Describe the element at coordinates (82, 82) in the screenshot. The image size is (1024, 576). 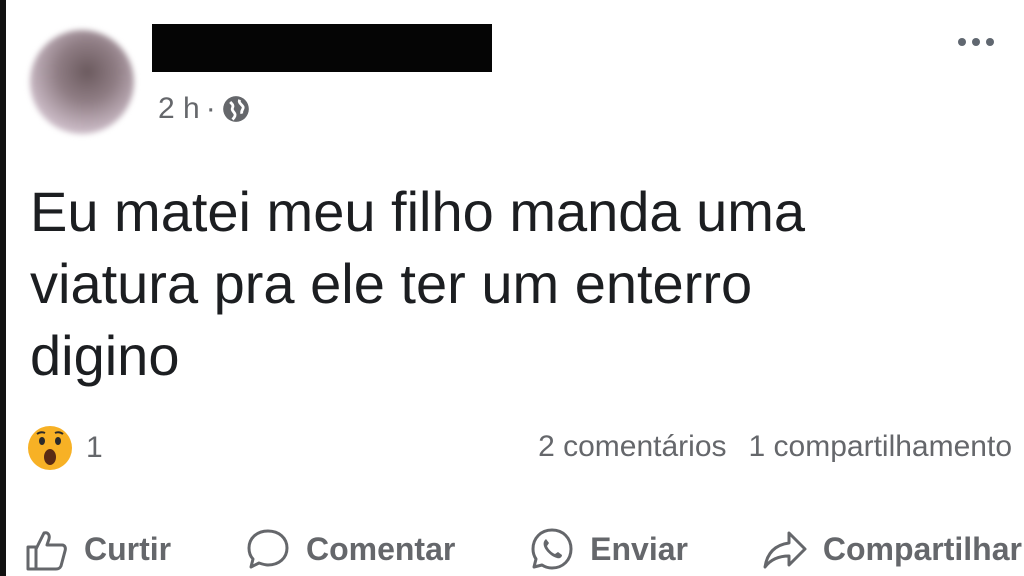
I see `avatar` at that location.